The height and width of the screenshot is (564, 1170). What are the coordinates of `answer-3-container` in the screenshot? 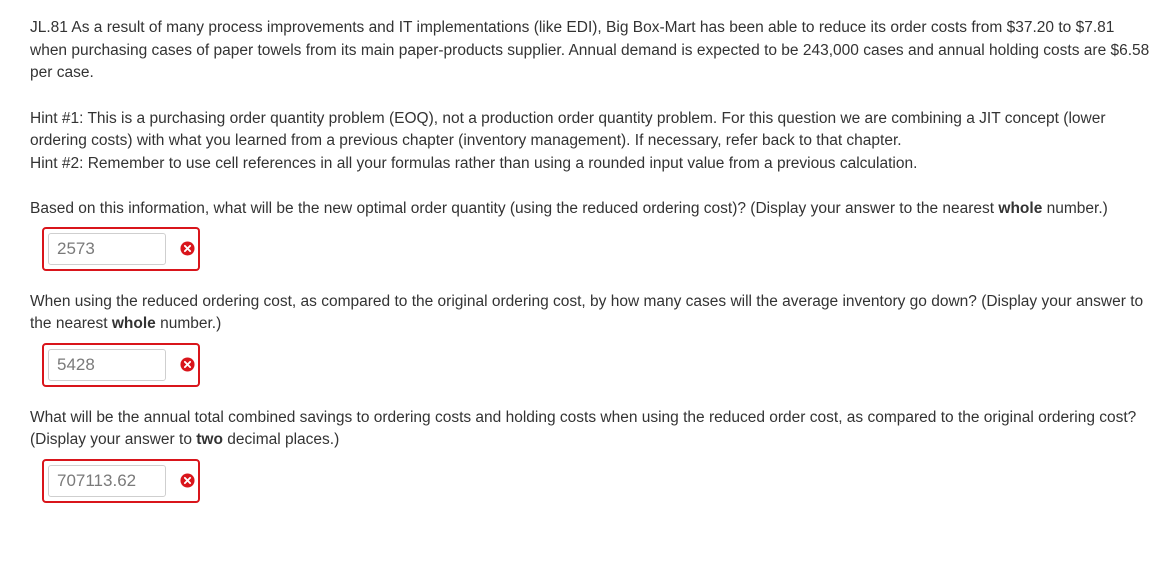 It's located at (121, 480).